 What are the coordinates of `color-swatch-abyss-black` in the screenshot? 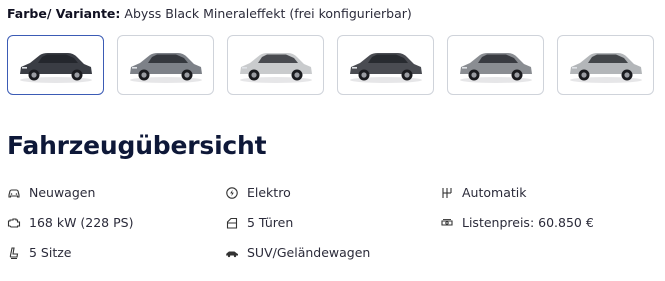 It's located at (55, 65).